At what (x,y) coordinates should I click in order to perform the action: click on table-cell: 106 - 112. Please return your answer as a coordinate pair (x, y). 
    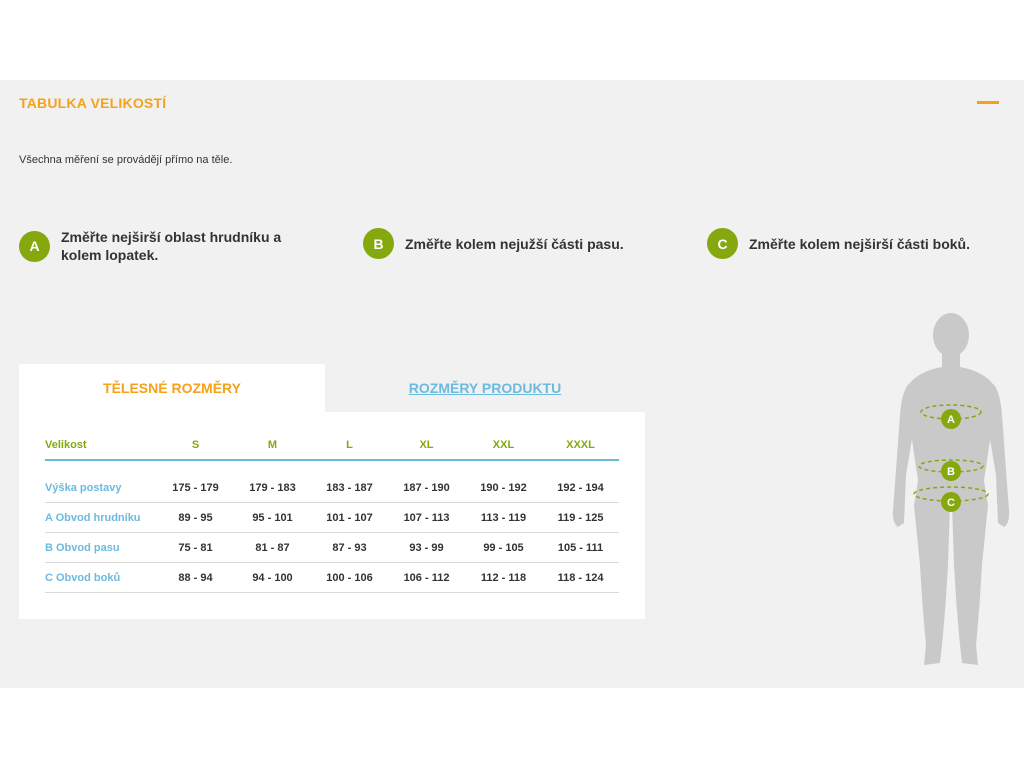
    Looking at the image, I should click on (426, 577).